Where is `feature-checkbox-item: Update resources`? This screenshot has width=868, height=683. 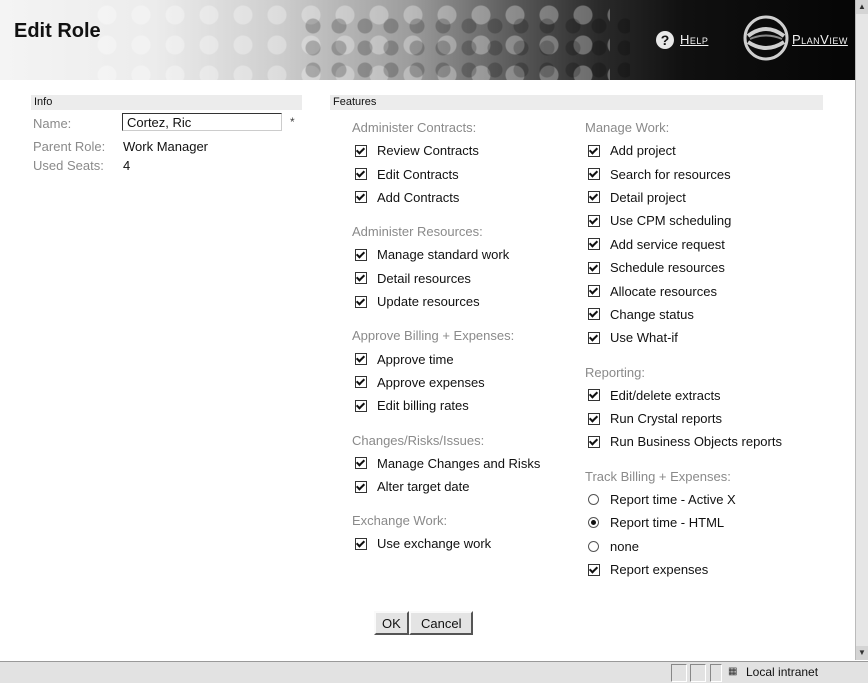 feature-checkbox-item: Update resources is located at coordinates (446, 301).